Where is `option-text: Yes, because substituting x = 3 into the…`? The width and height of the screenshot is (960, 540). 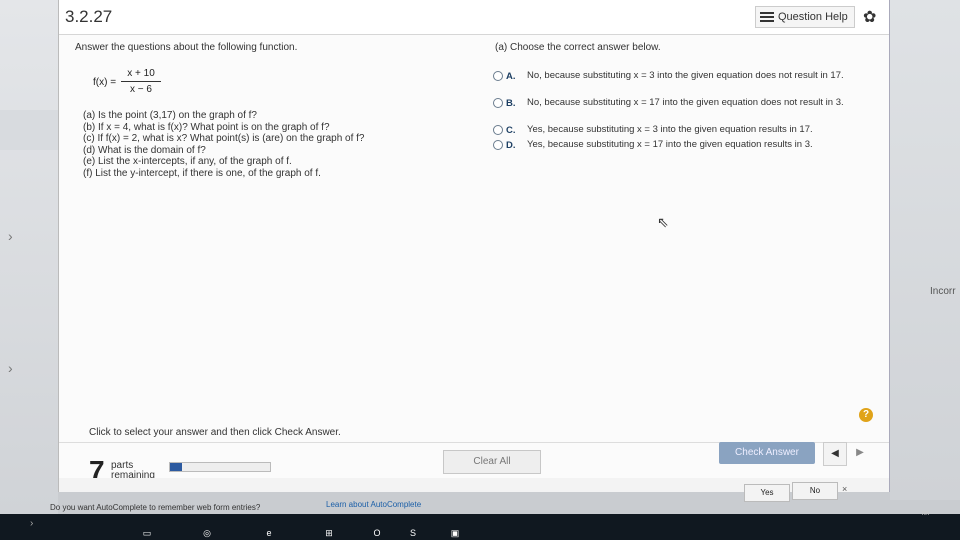 option-text: Yes, because substituting x = 3 into the… is located at coordinates (670, 129).